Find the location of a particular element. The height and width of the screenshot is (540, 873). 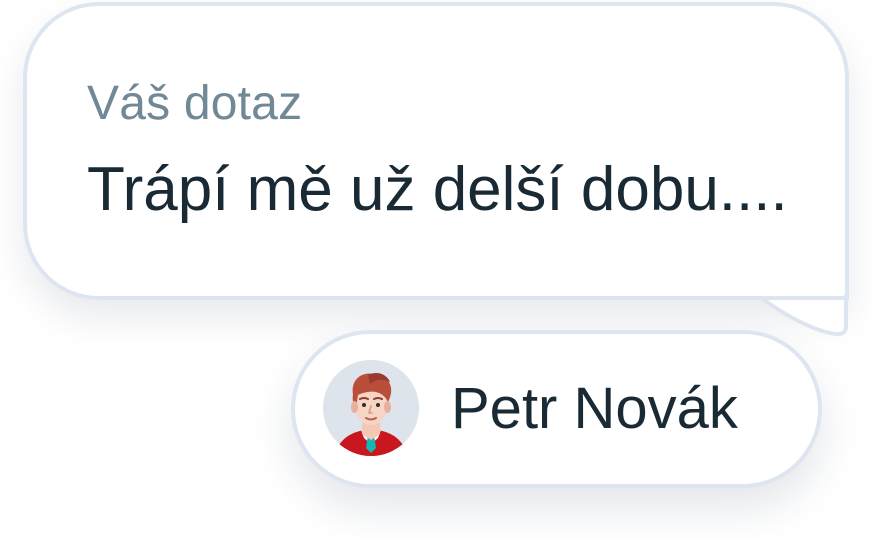

user-avatar-icon is located at coordinates (371, 408).